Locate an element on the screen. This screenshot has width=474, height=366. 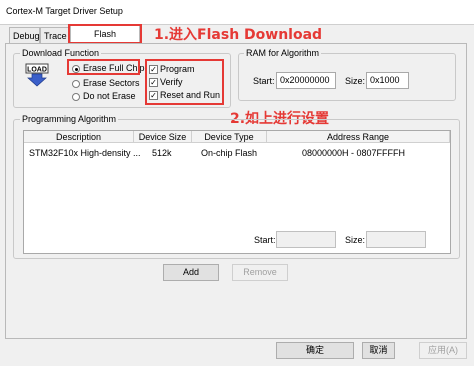
algorithm-size-label: Size: is located at coordinates (355, 240).